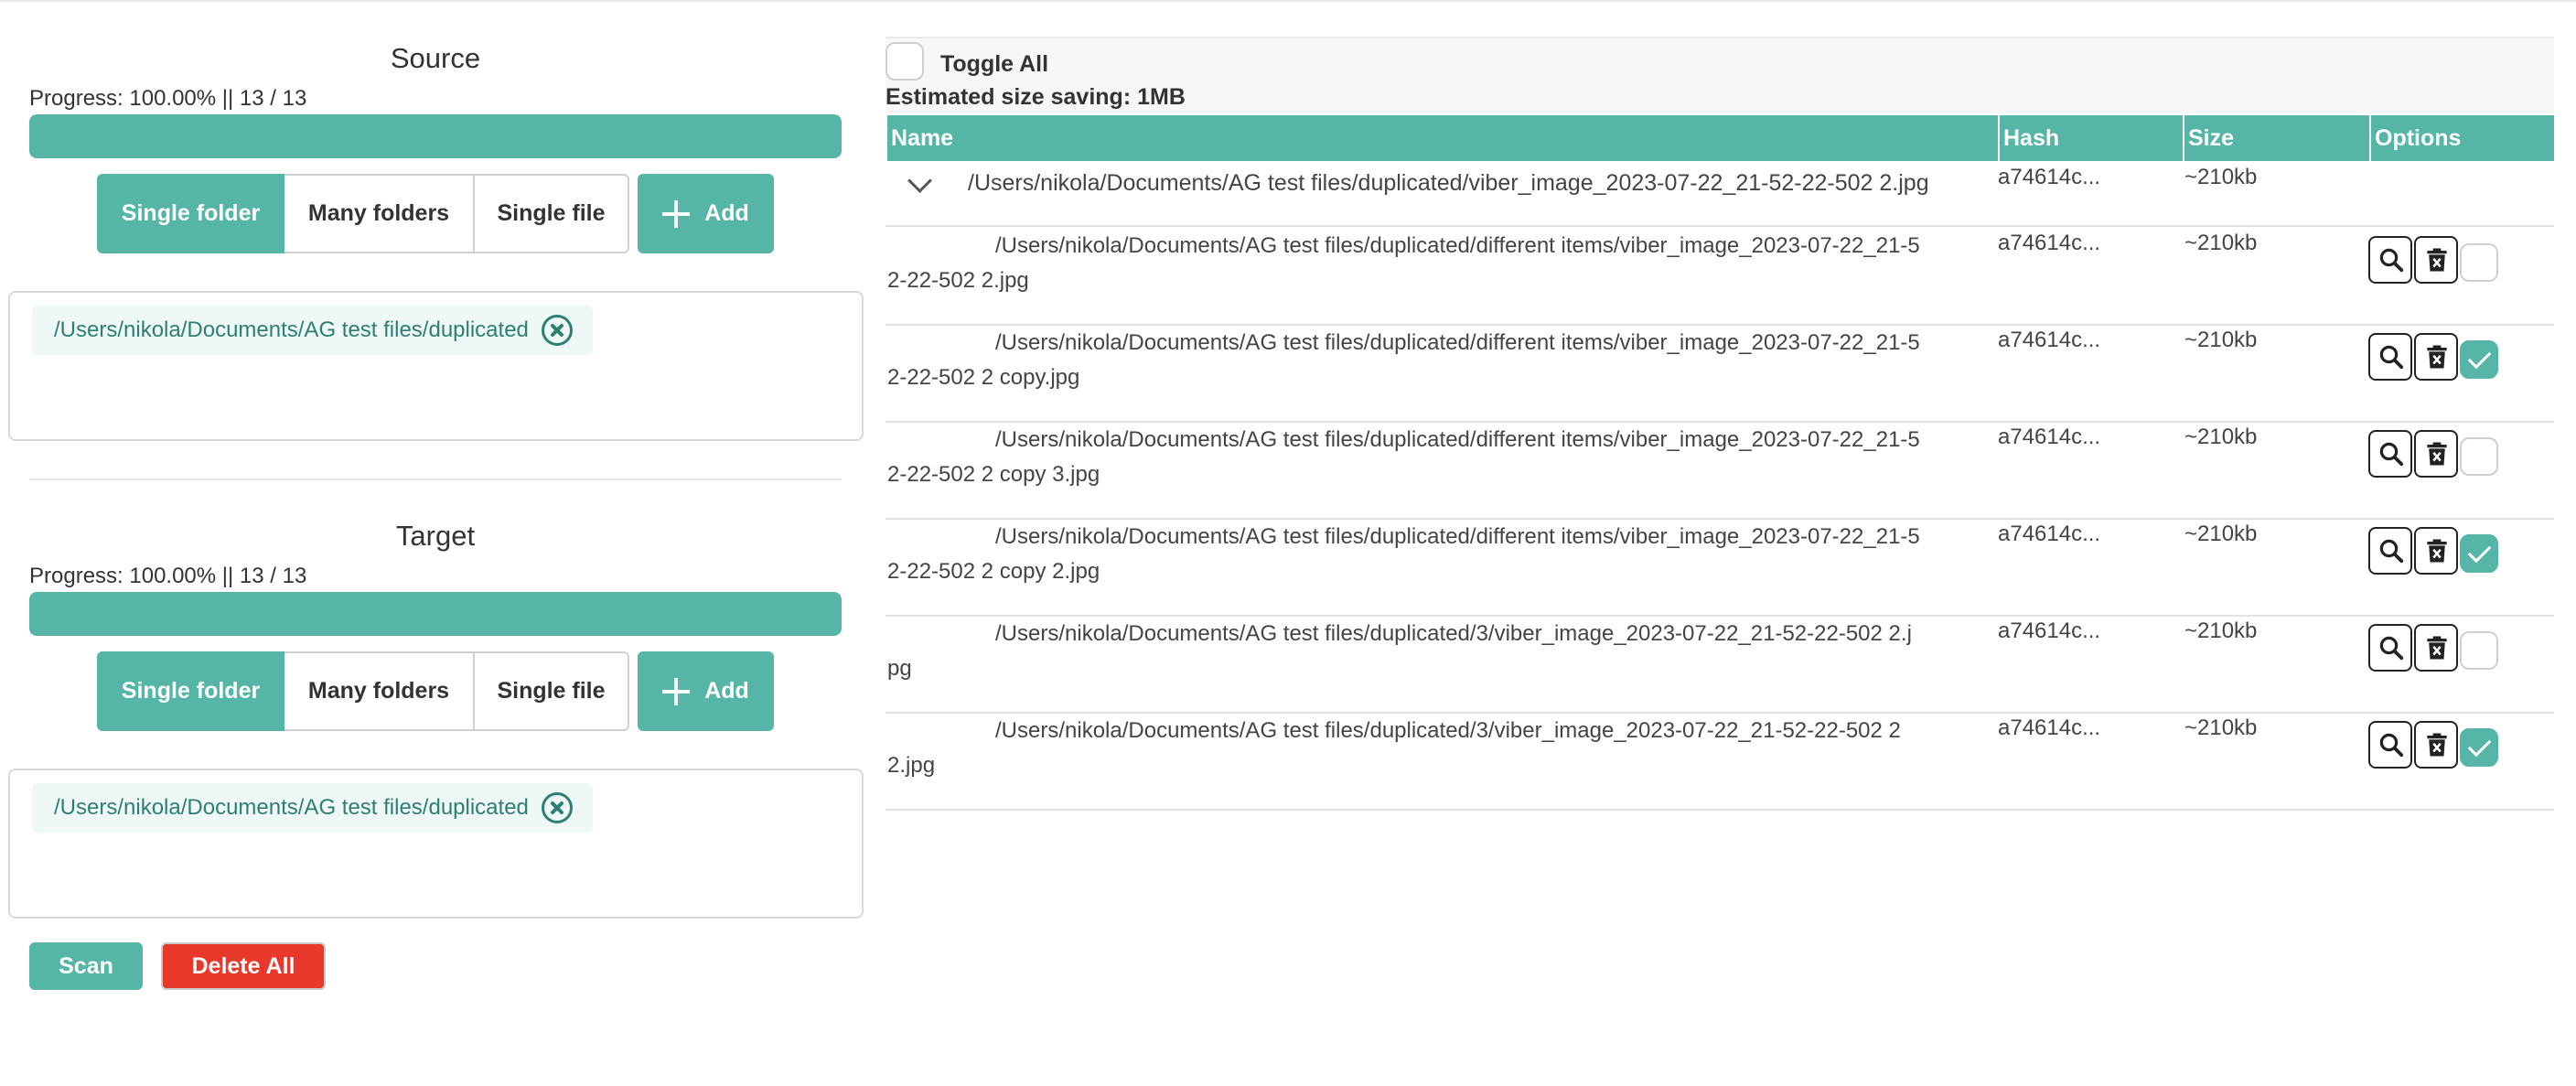 This screenshot has height=1086, width=2576. What do you see at coordinates (435, 536) in the screenshot?
I see `target-title: Target` at bounding box center [435, 536].